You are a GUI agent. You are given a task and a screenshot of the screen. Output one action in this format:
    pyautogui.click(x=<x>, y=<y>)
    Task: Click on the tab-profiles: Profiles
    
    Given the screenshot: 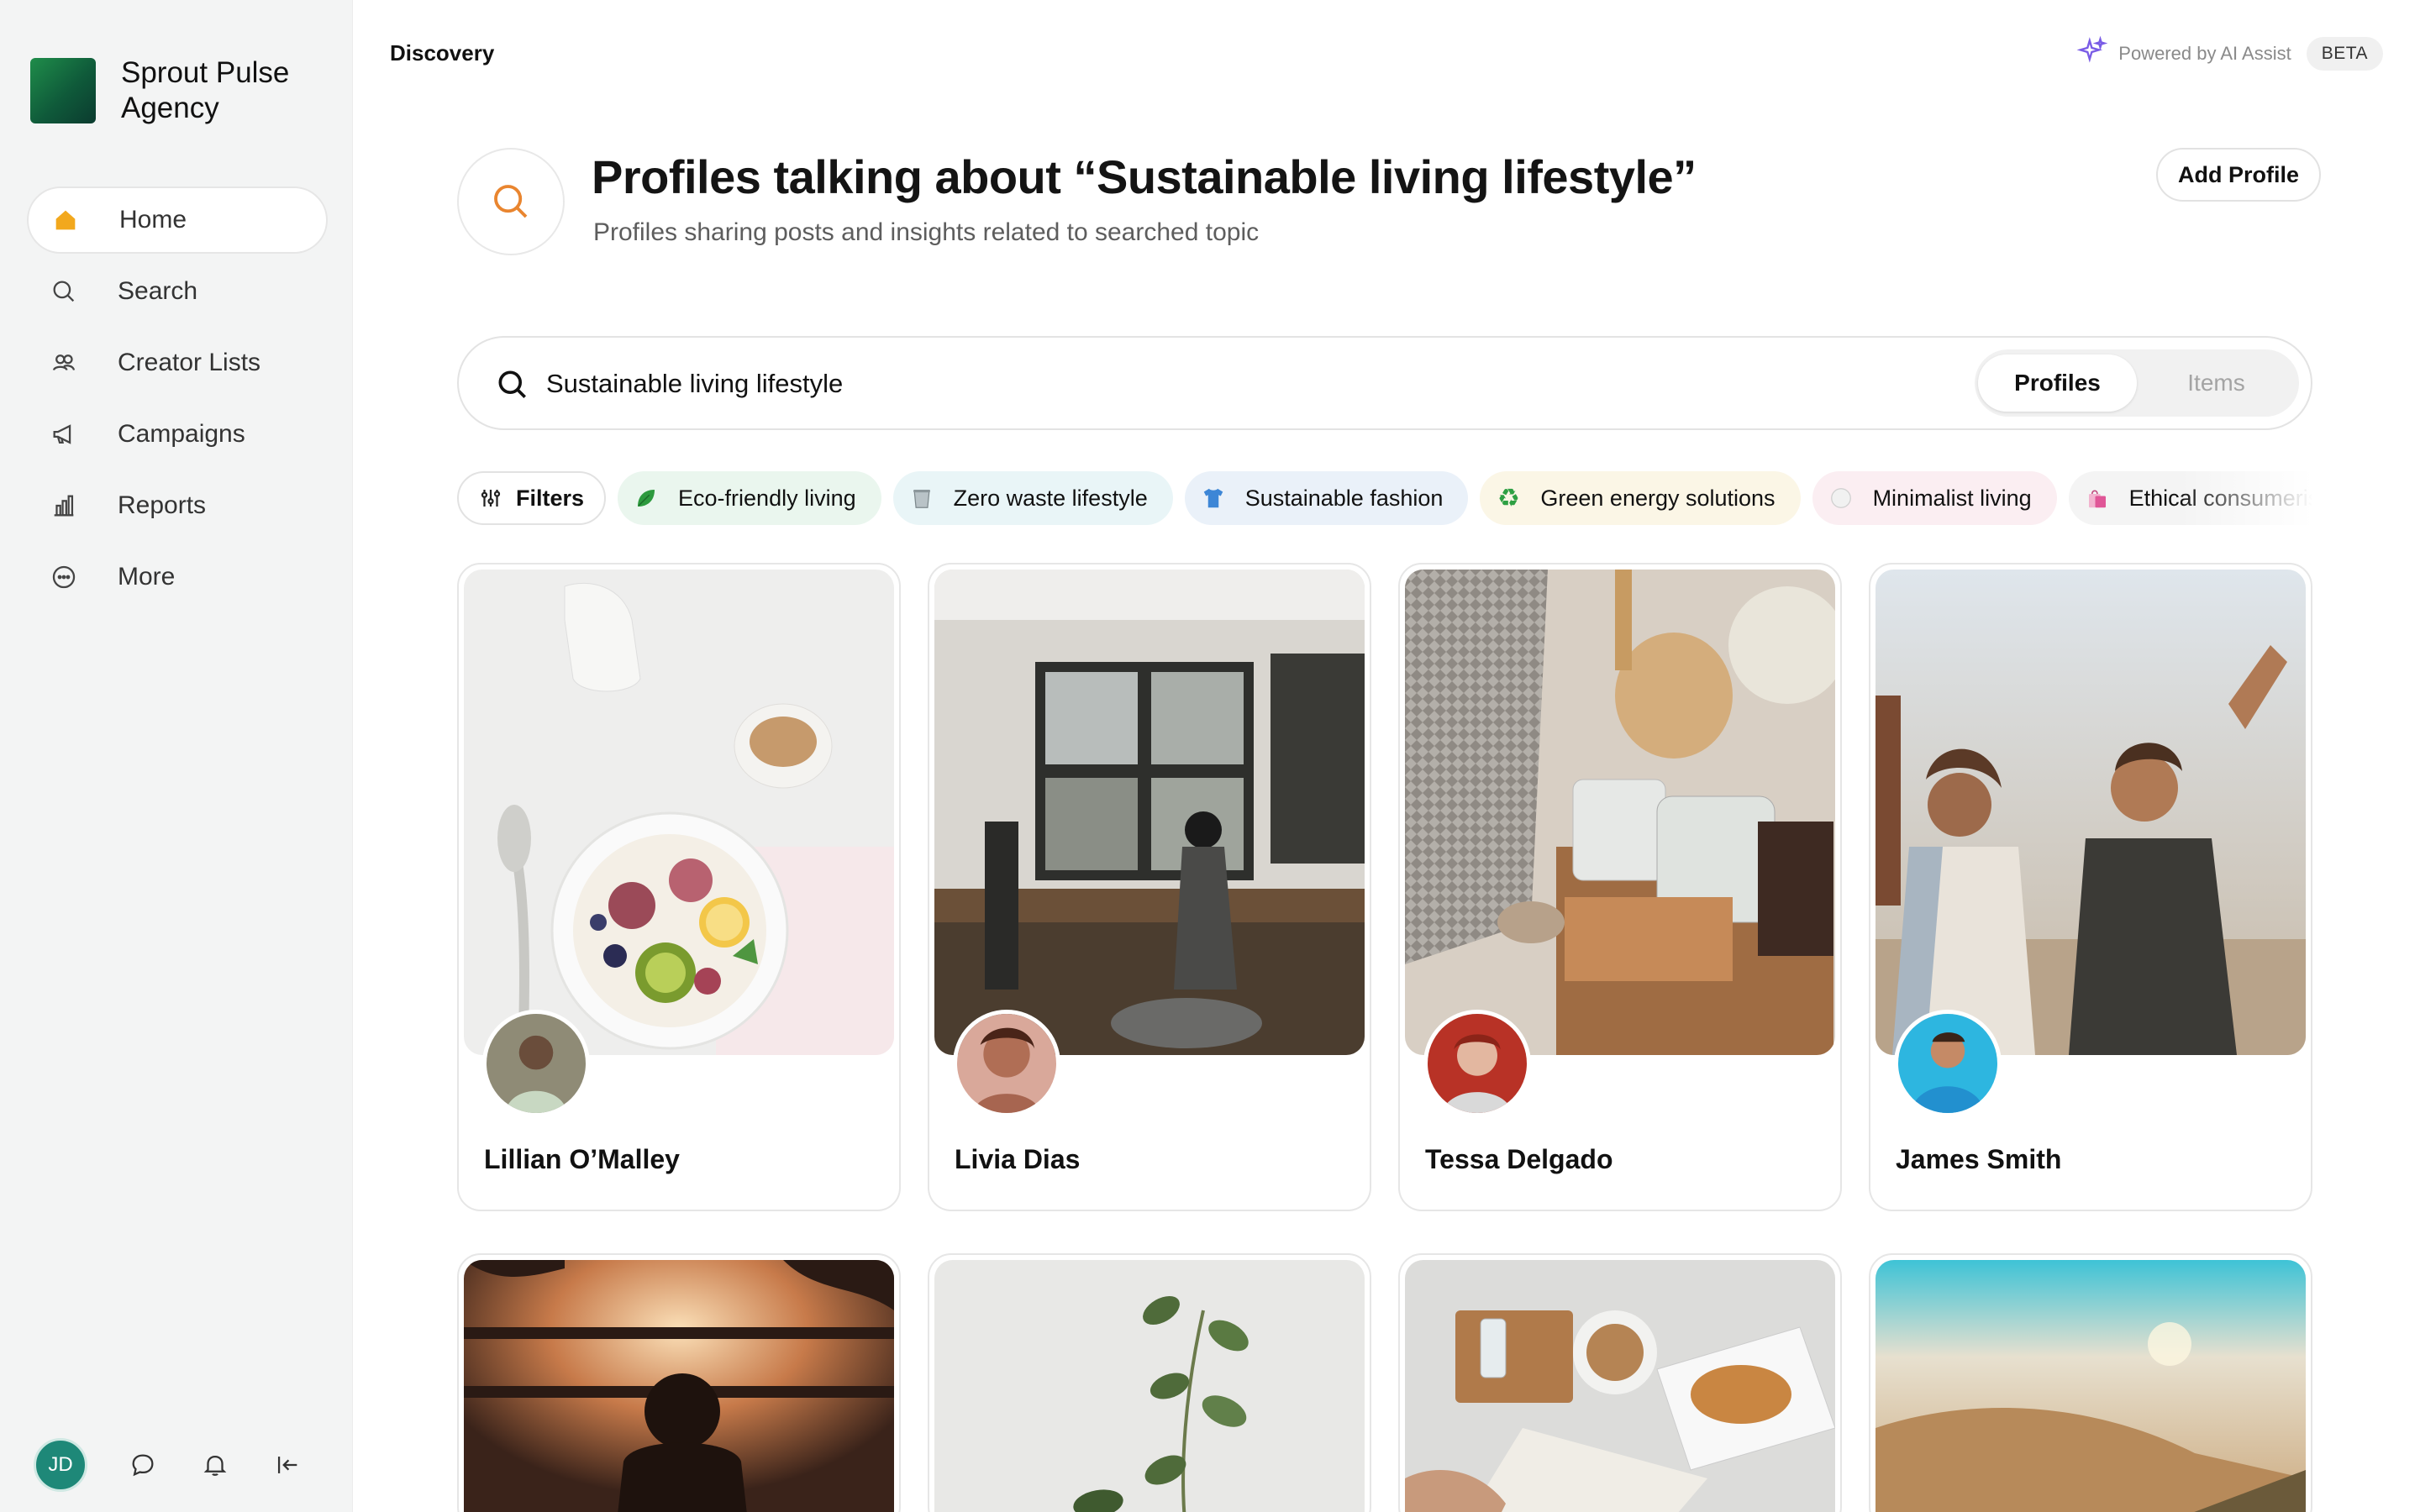 What is the action you would take?
    pyautogui.click(x=2057, y=383)
    